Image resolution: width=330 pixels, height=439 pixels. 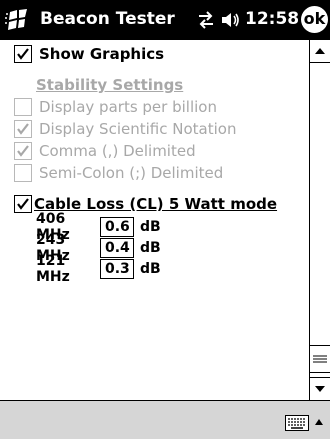 What do you see at coordinates (319, 422) in the screenshot?
I see `sip-arrow-up-icon` at bounding box center [319, 422].